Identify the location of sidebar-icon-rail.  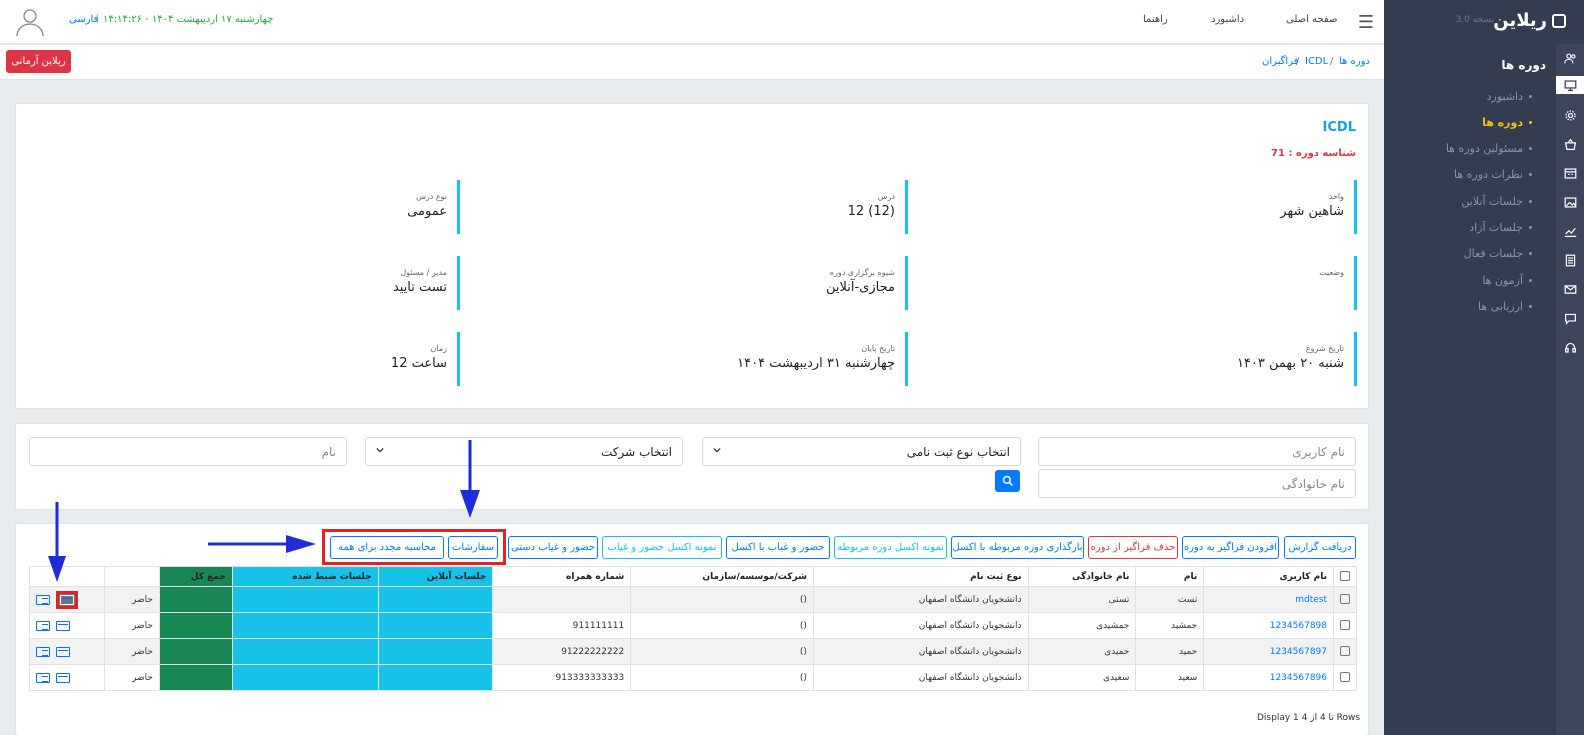
(1570, 389).